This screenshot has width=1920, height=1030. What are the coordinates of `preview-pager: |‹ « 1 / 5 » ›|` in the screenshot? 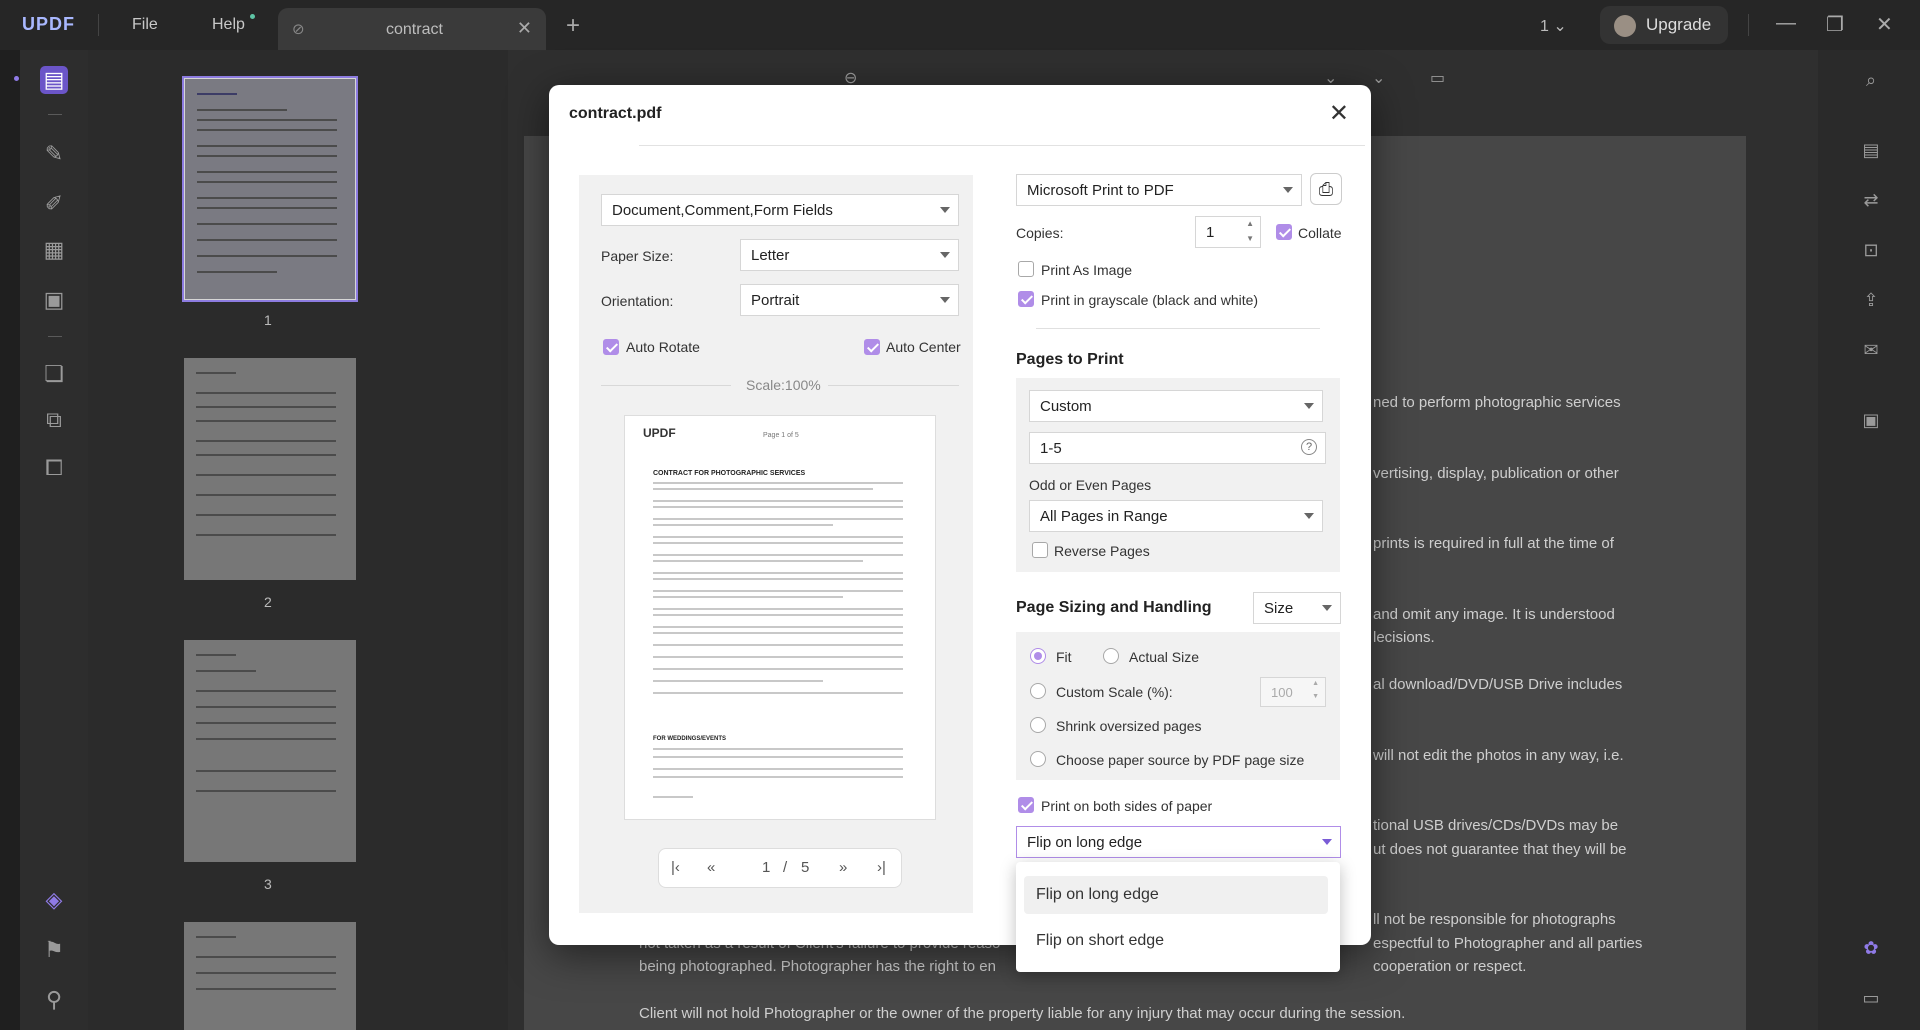 It's located at (780, 868).